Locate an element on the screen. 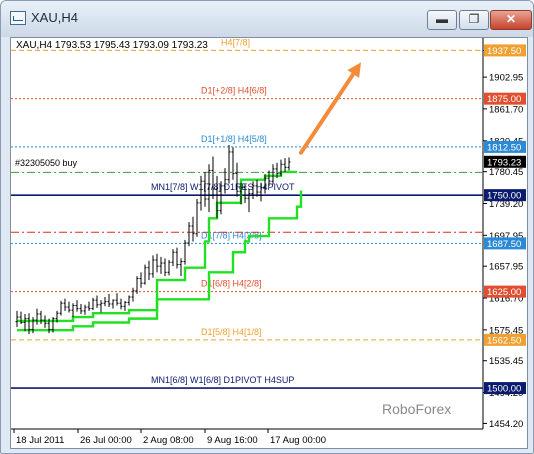 This screenshot has width=534, height=454. price-tick-label: 1902.95 is located at coordinates (506, 78).